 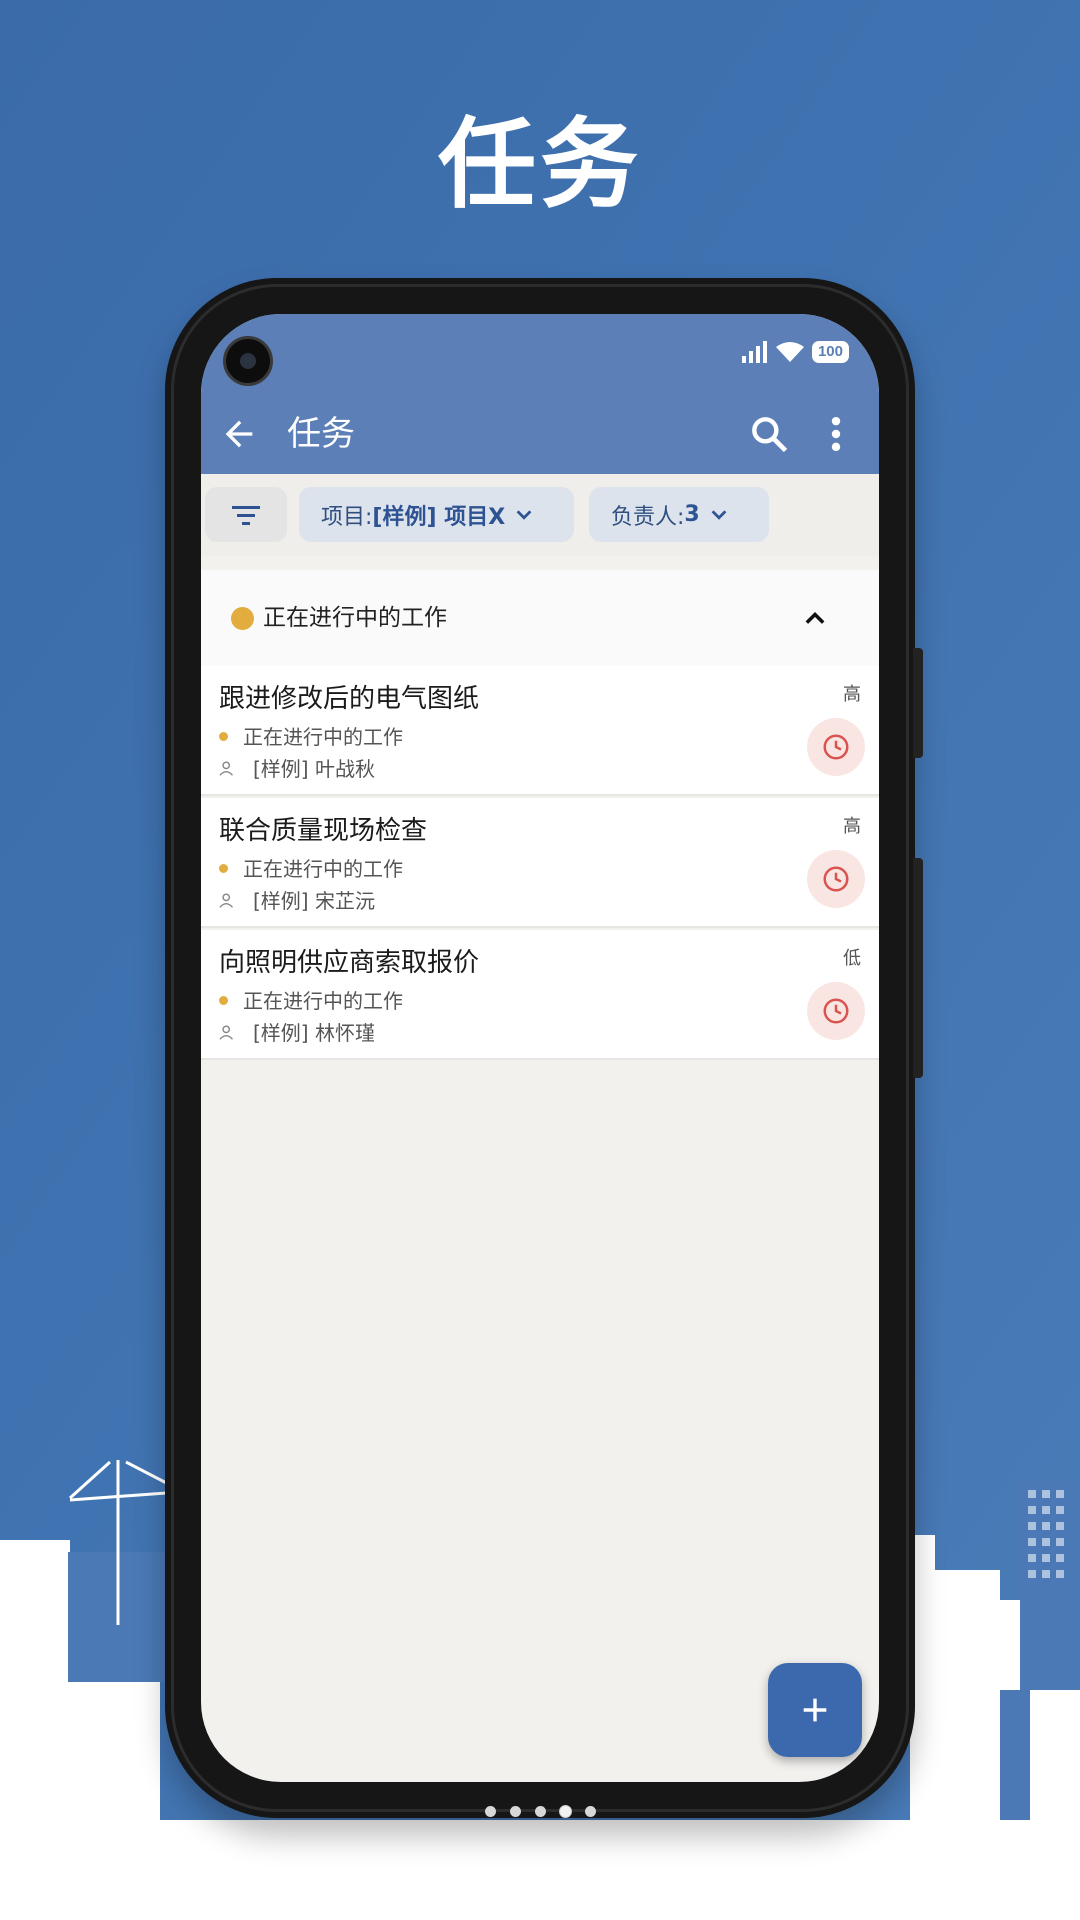 What do you see at coordinates (314, 769) in the screenshot?
I see `task-assignee: [样例] 叶战秋` at bounding box center [314, 769].